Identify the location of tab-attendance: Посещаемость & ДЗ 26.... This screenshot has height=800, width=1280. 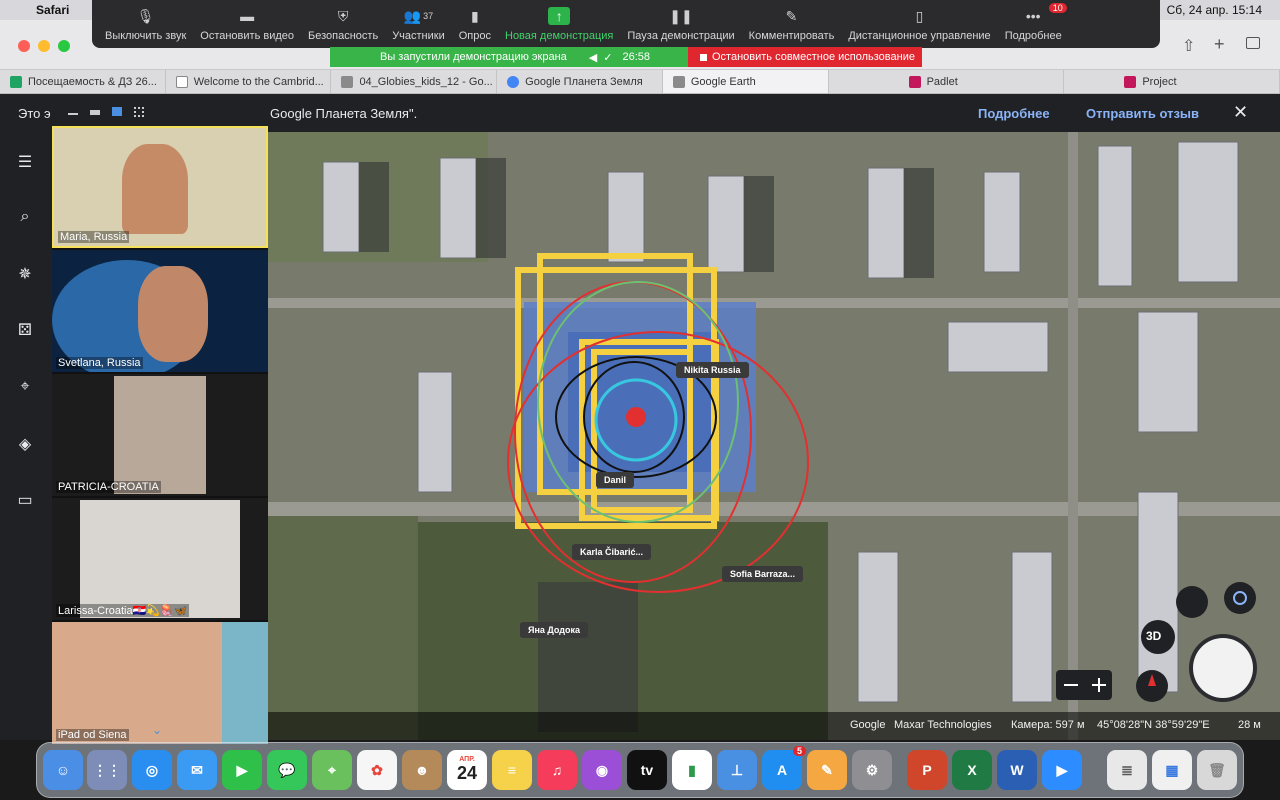
(83, 81).